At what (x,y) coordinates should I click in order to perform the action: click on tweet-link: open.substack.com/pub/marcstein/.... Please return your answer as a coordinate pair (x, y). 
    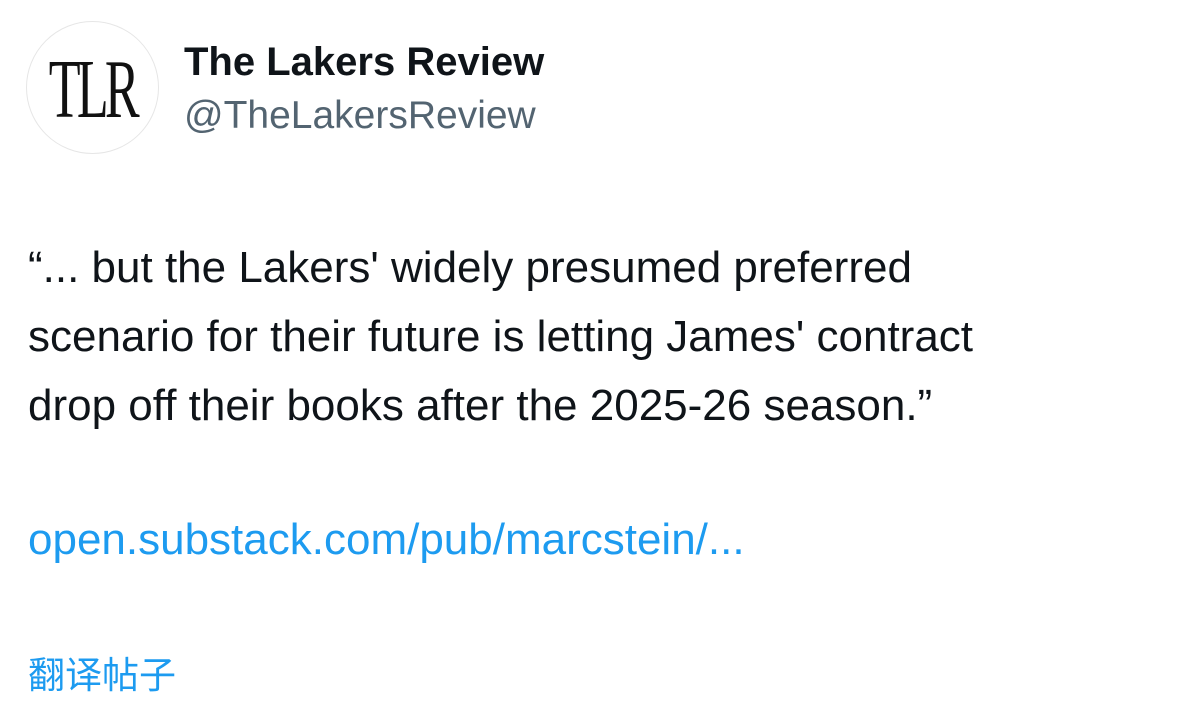
    Looking at the image, I should click on (386, 540).